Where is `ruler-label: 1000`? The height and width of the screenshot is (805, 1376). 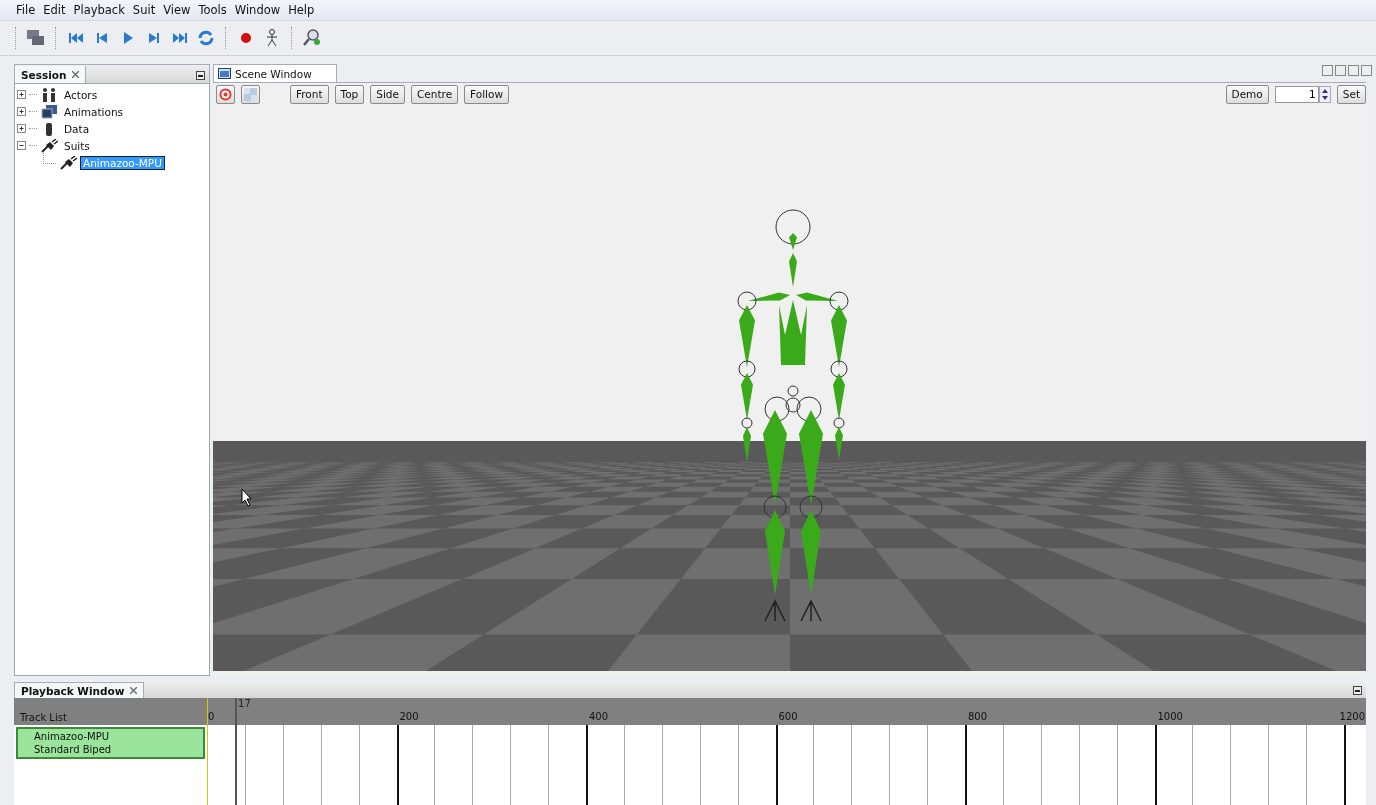
ruler-label: 1000 is located at coordinates (1170, 717).